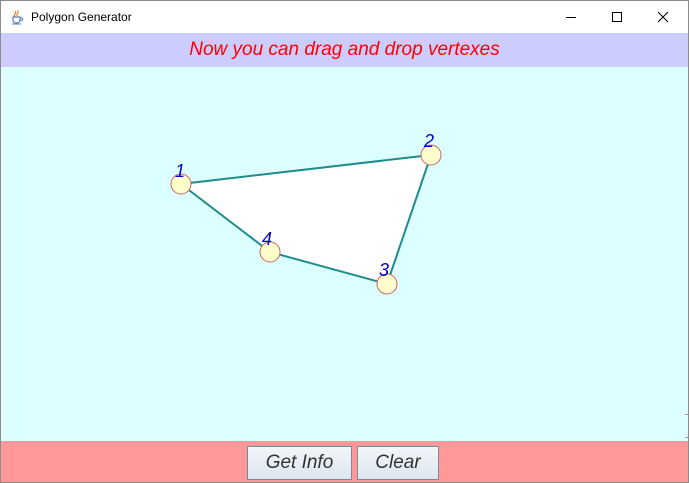 This screenshot has height=483, width=689. I want to click on window-resize-edge, so click(686, 426).